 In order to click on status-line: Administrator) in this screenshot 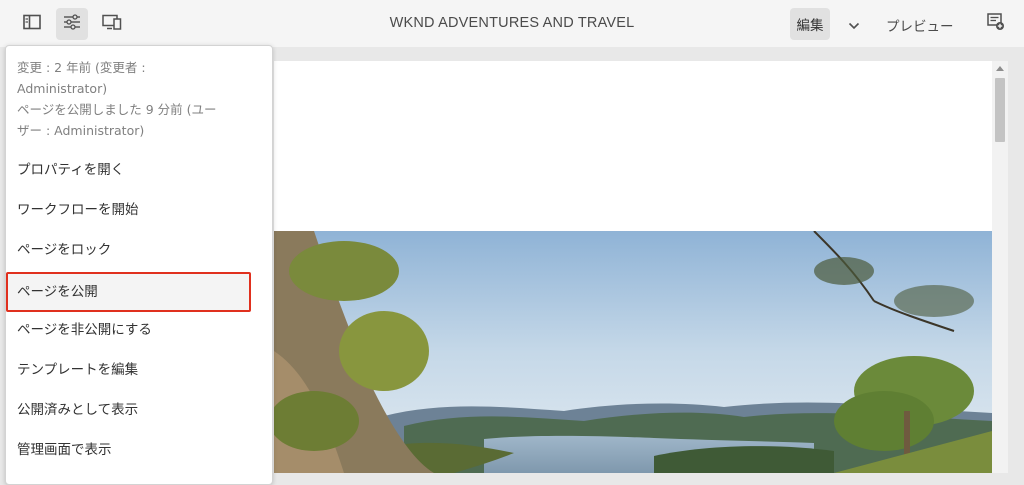, I will do `click(62, 88)`.